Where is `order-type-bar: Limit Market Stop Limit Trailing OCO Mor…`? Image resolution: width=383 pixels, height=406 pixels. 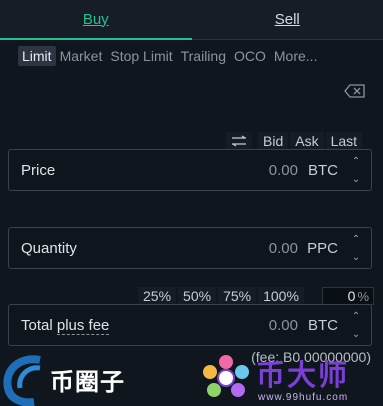
order-type-bar: Limit Market Stop Limit Trailing OCO Mor… is located at coordinates (195, 56).